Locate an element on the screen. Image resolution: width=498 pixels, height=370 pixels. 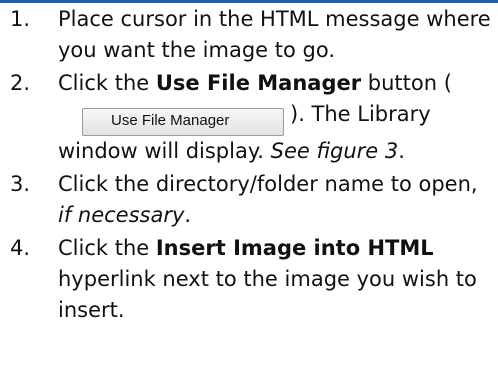
step-number: 1. is located at coordinates (20, 19).